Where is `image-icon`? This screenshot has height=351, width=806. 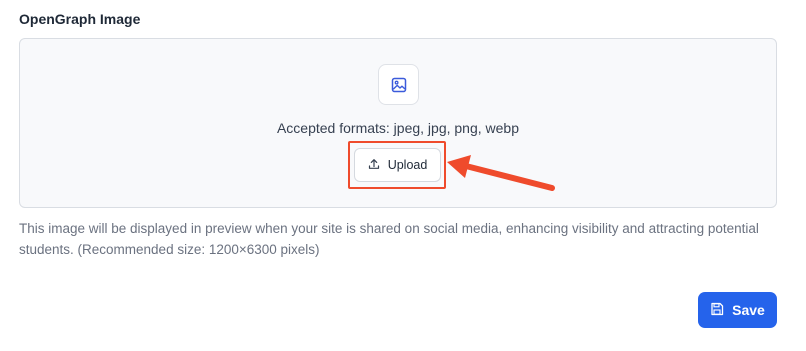
image-icon is located at coordinates (398, 84).